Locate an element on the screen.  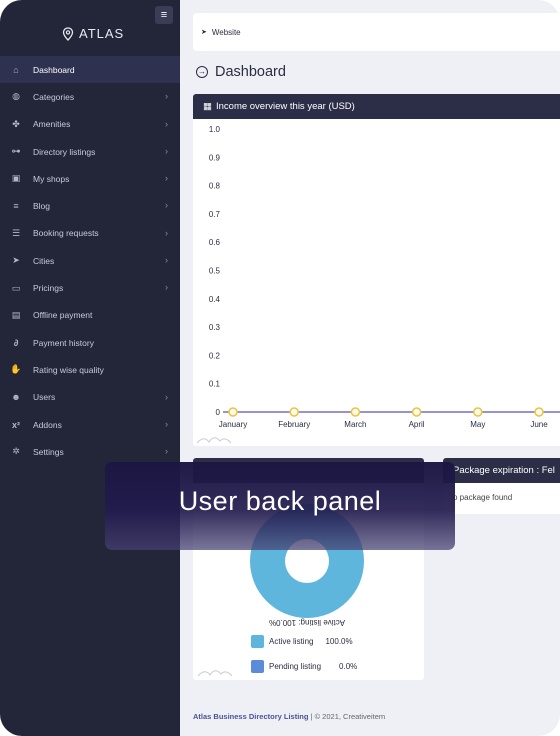
package-card-title: Package expiration : Fel is located at coordinates (504, 470).